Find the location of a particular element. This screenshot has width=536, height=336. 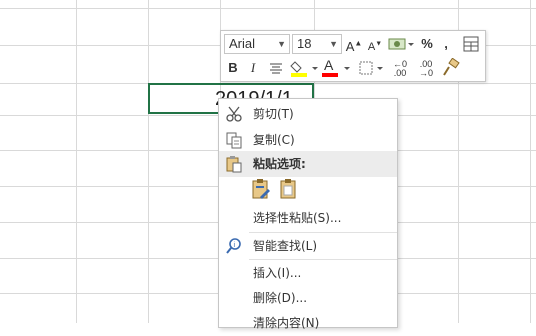

font-name-value: Arial is located at coordinates (242, 43).